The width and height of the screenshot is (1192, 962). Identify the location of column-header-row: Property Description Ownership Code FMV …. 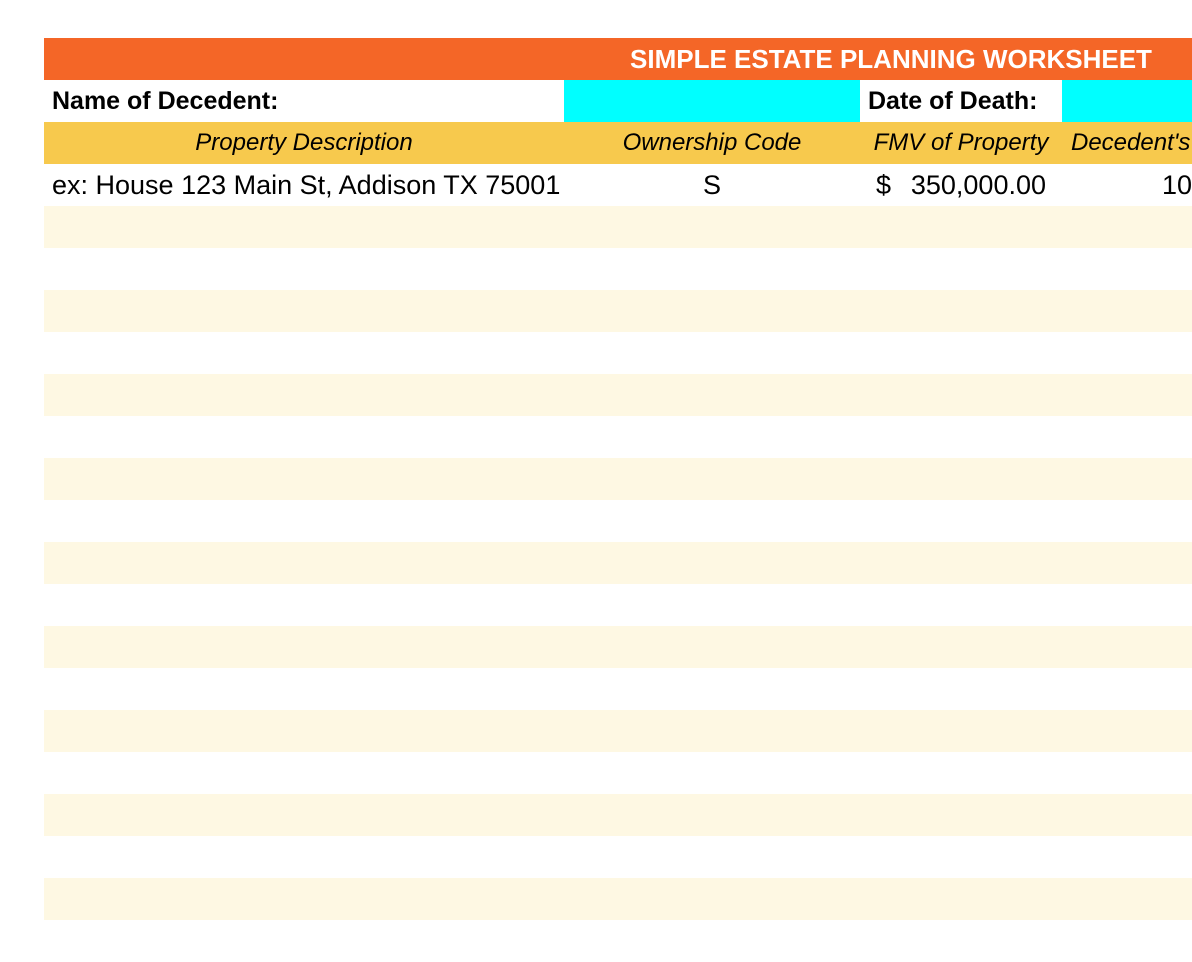
(618, 143).